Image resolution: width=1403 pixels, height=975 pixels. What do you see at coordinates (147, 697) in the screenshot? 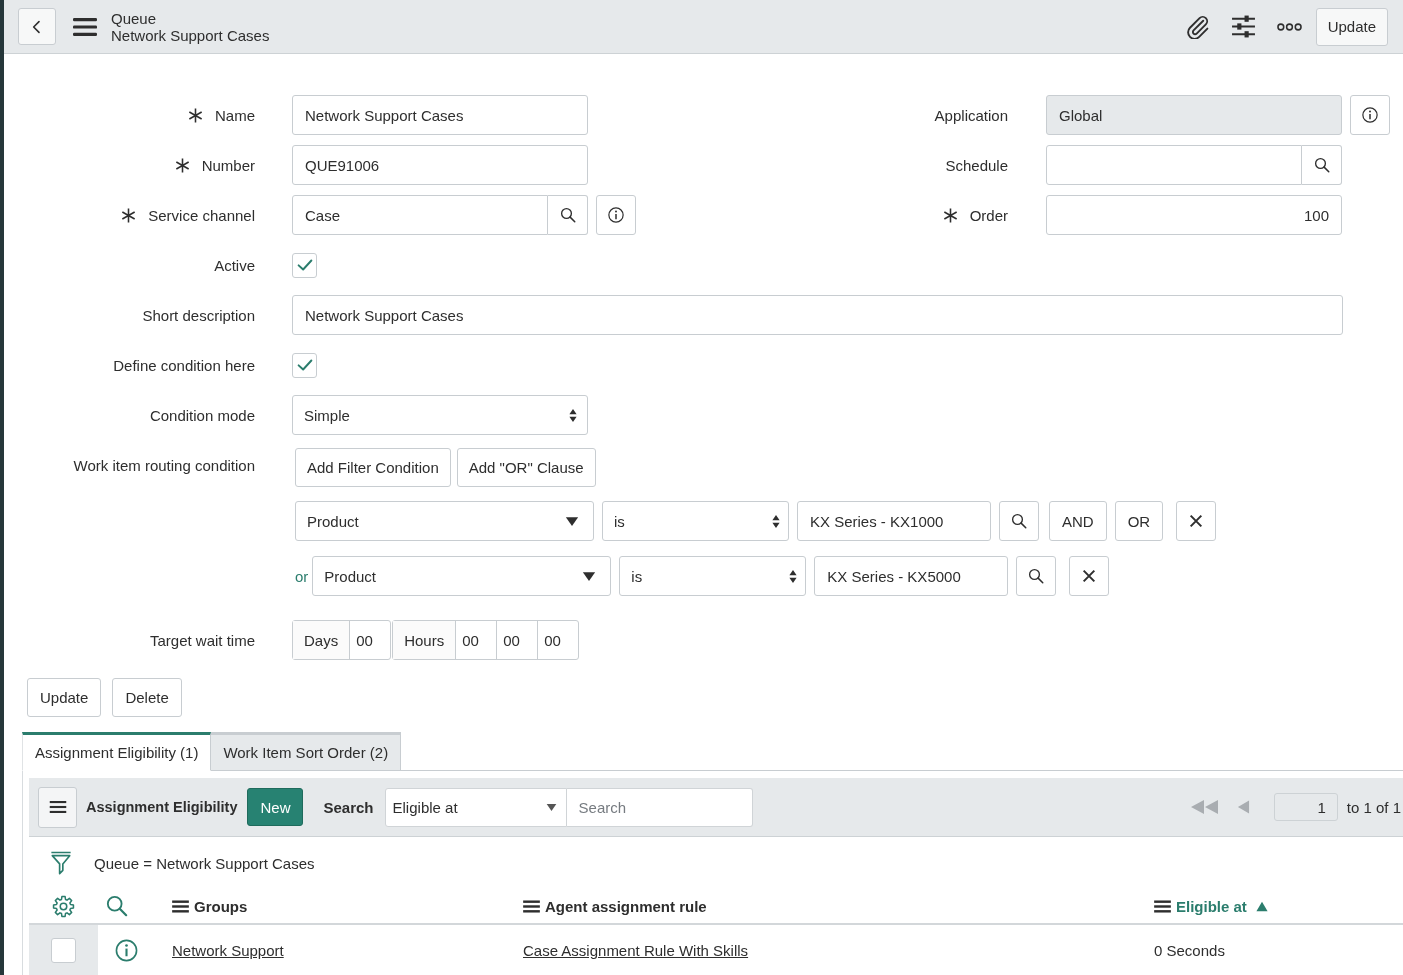
I see `form-action-button: Delete` at bounding box center [147, 697].